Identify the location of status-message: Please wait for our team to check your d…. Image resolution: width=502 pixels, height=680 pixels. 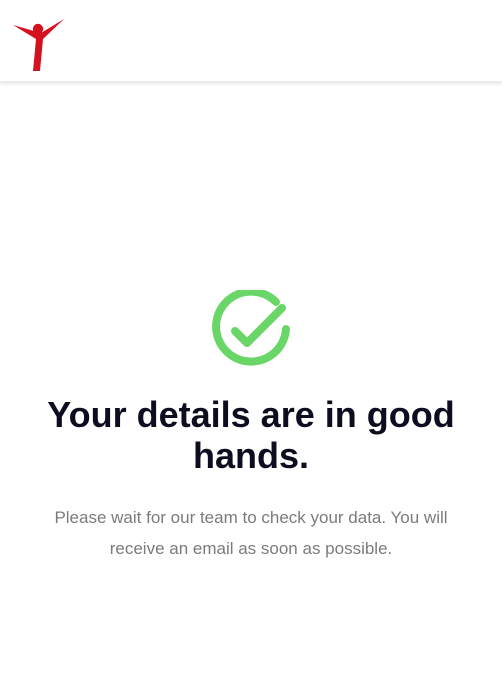
(251, 533).